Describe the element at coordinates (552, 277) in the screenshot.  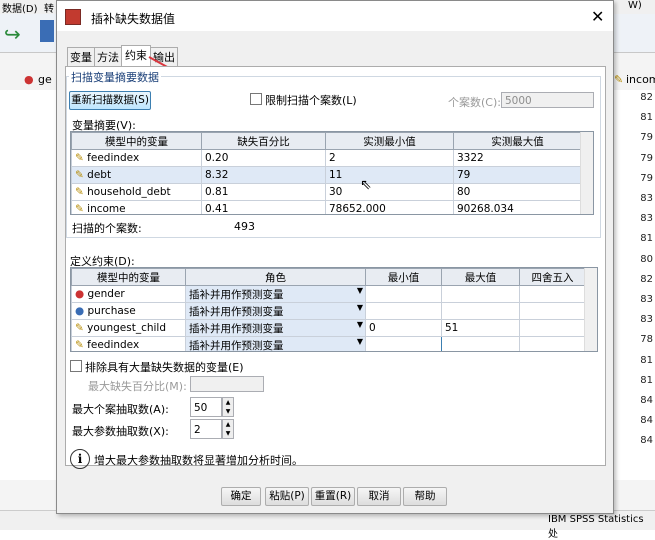
I see `constraints-header: 四舍五入` at that location.